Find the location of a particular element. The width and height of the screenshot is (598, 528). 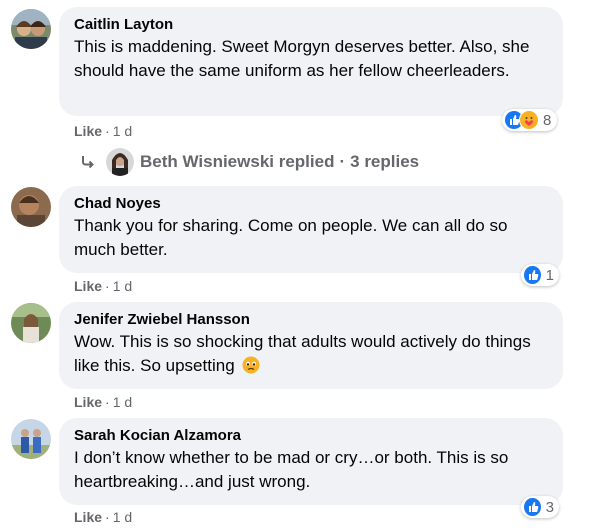

reaction-summary: 8 is located at coordinates (529, 120).